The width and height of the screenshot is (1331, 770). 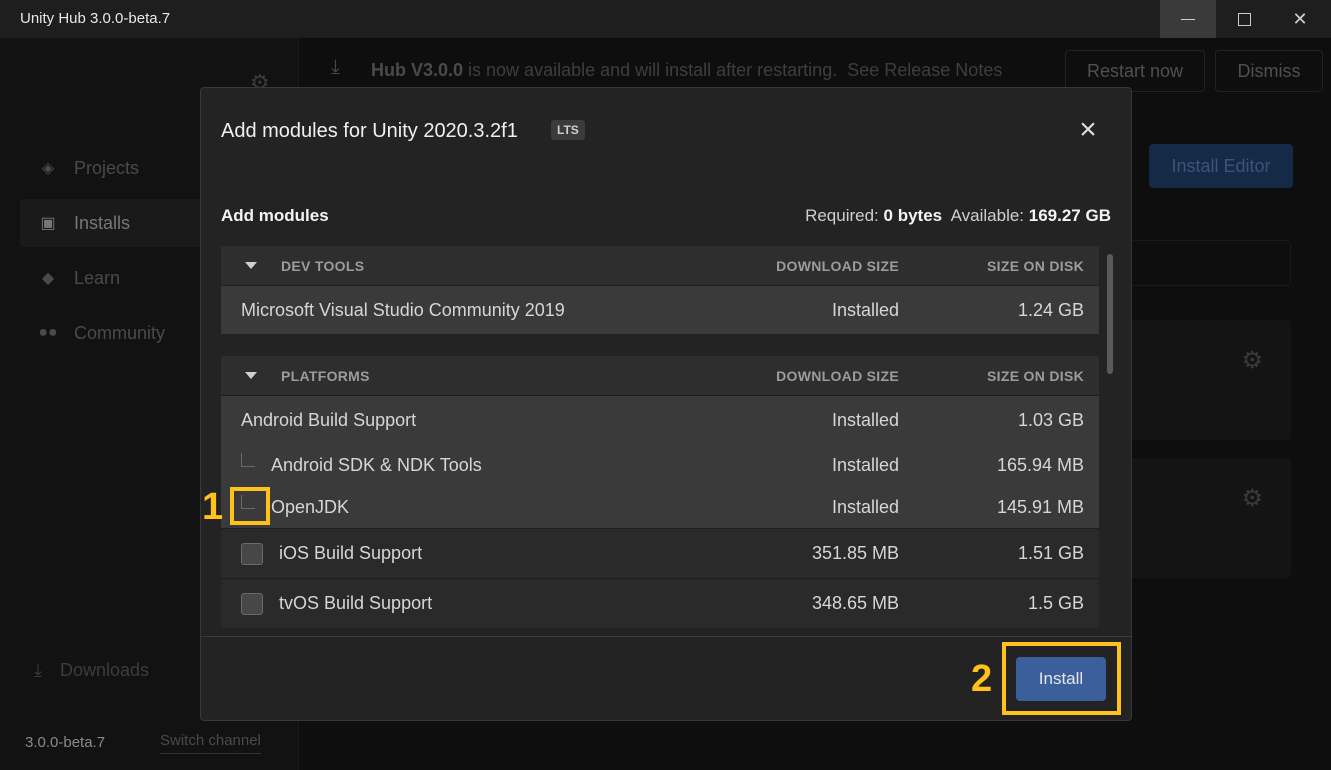 I want to click on version-label: 3.0.0-beta.7, so click(x=65, y=742).